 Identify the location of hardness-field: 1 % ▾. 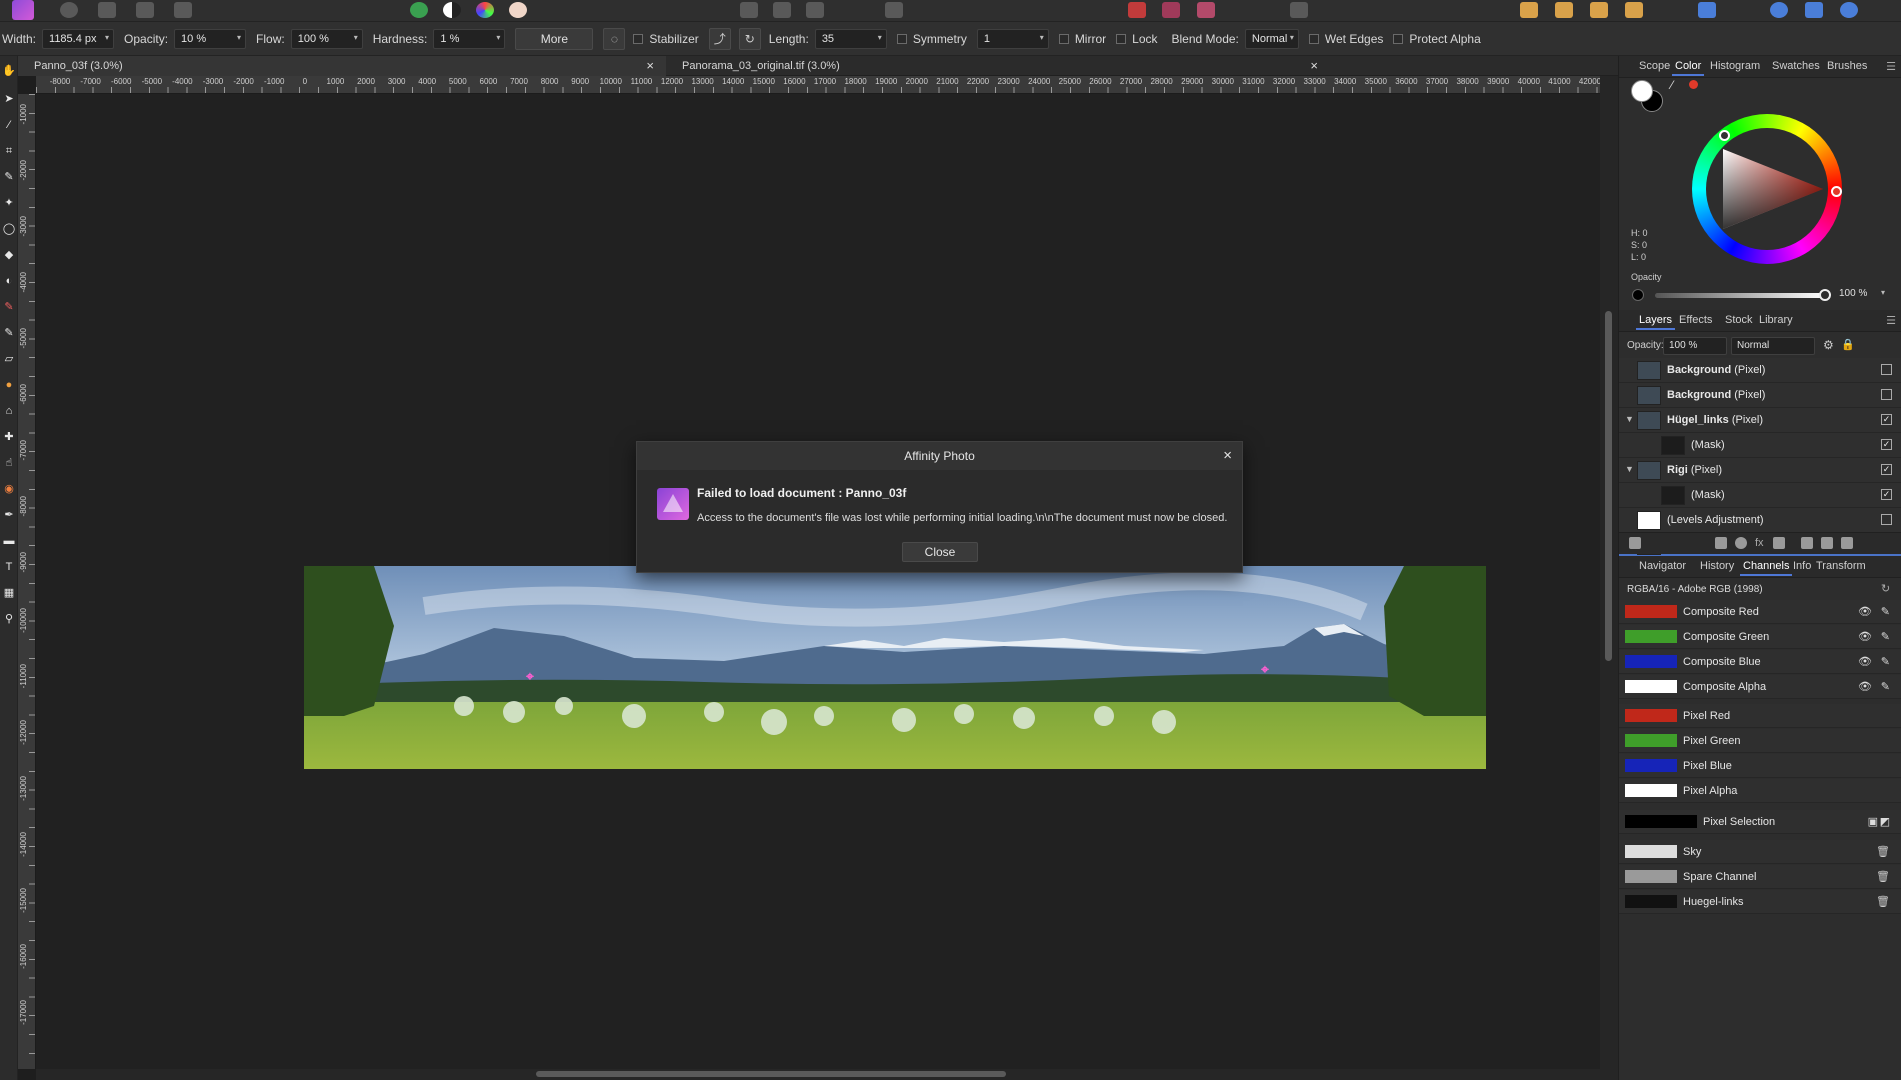
(469, 38).